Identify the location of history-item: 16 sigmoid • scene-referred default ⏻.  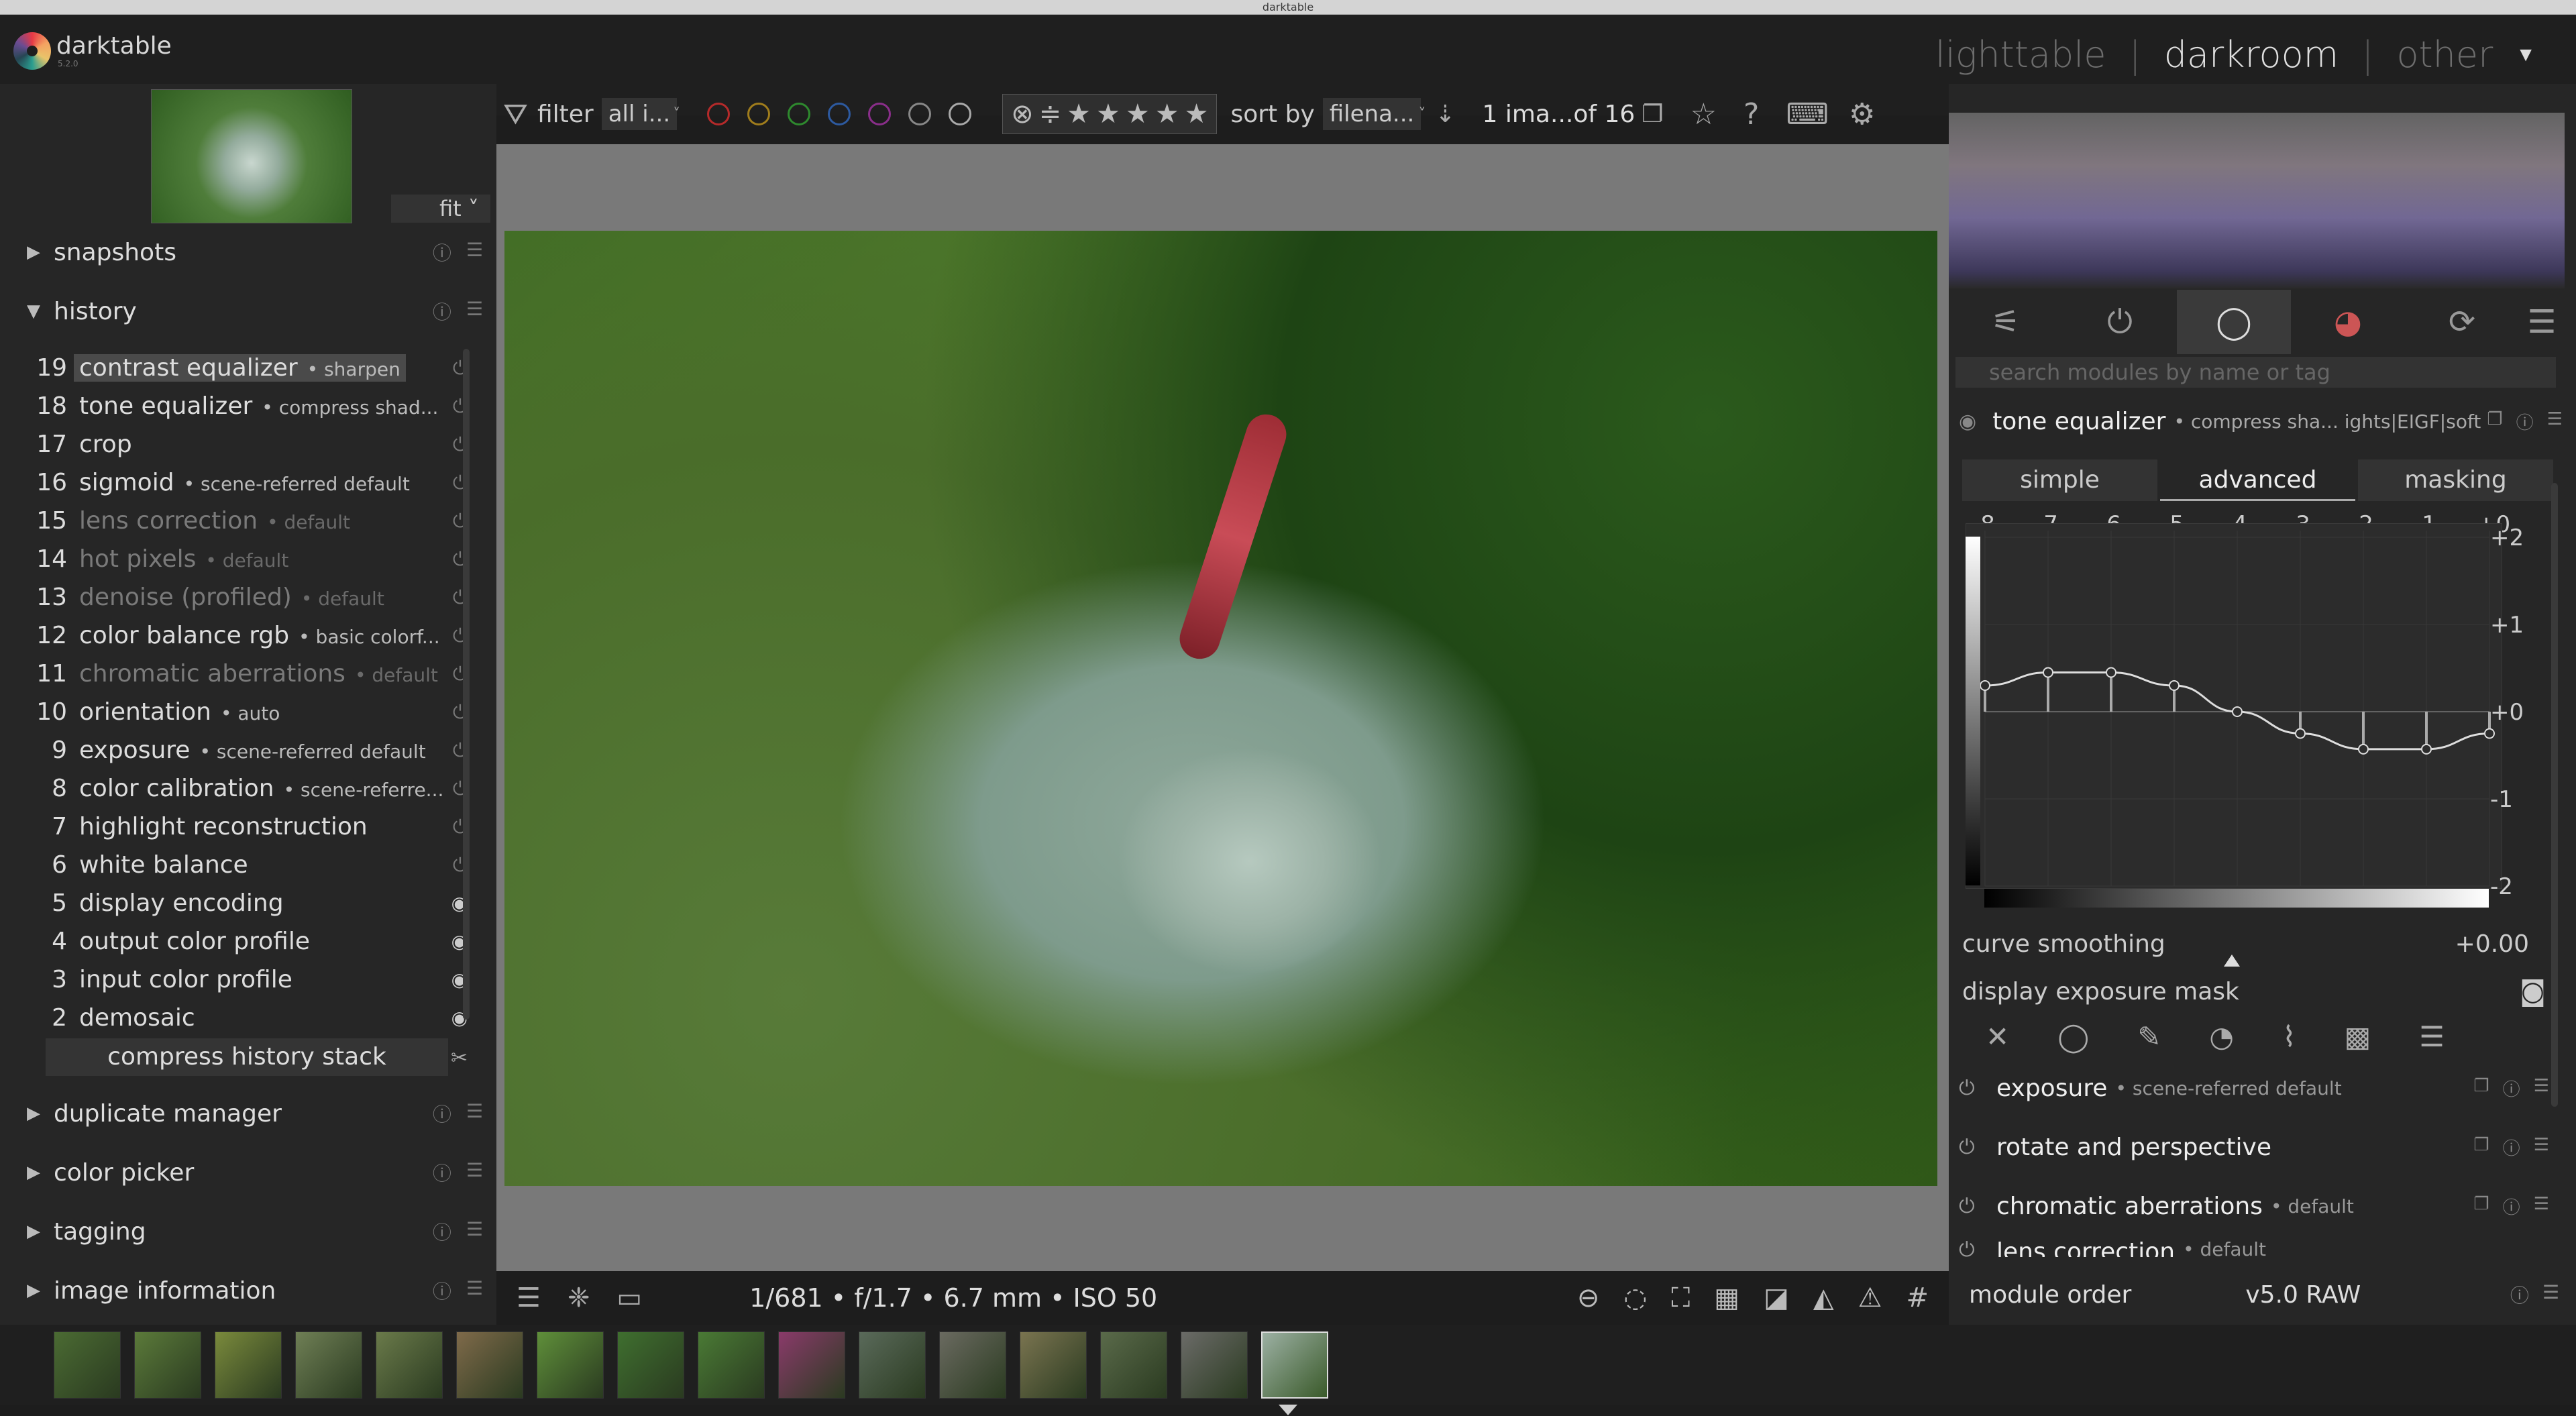
(254, 483).